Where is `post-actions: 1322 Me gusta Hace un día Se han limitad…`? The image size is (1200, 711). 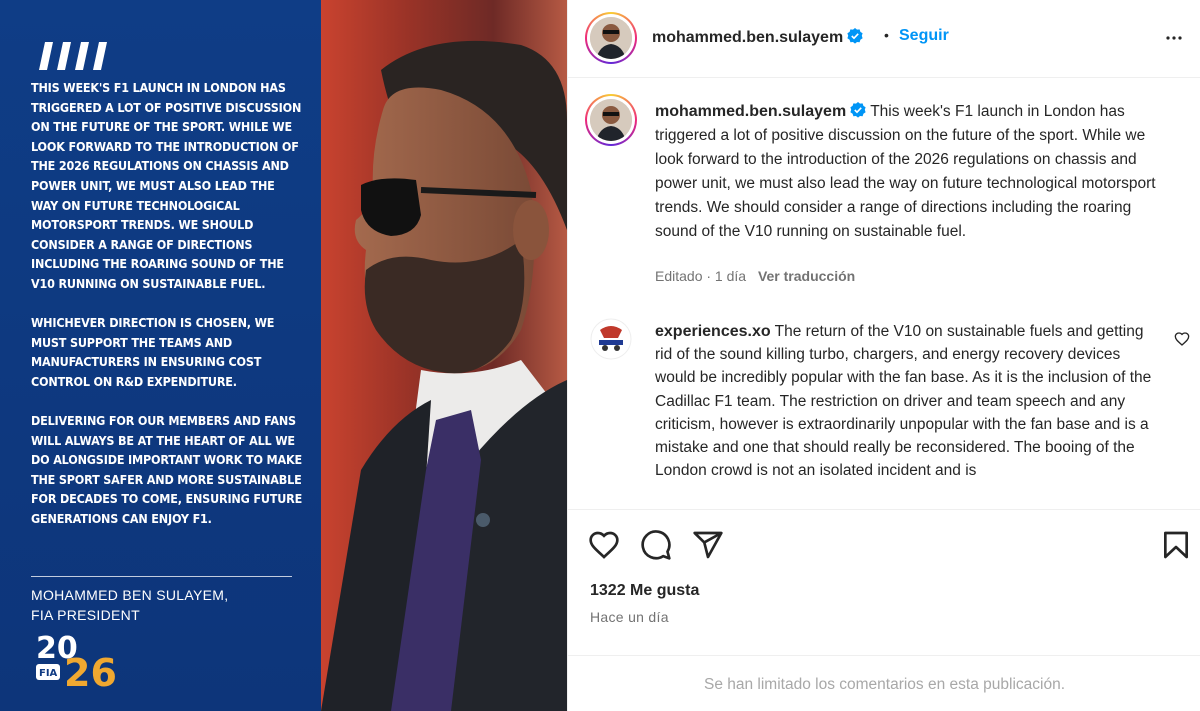 post-actions: 1322 Me gusta Hace un día Se han limitad… is located at coordinates (884, 610).